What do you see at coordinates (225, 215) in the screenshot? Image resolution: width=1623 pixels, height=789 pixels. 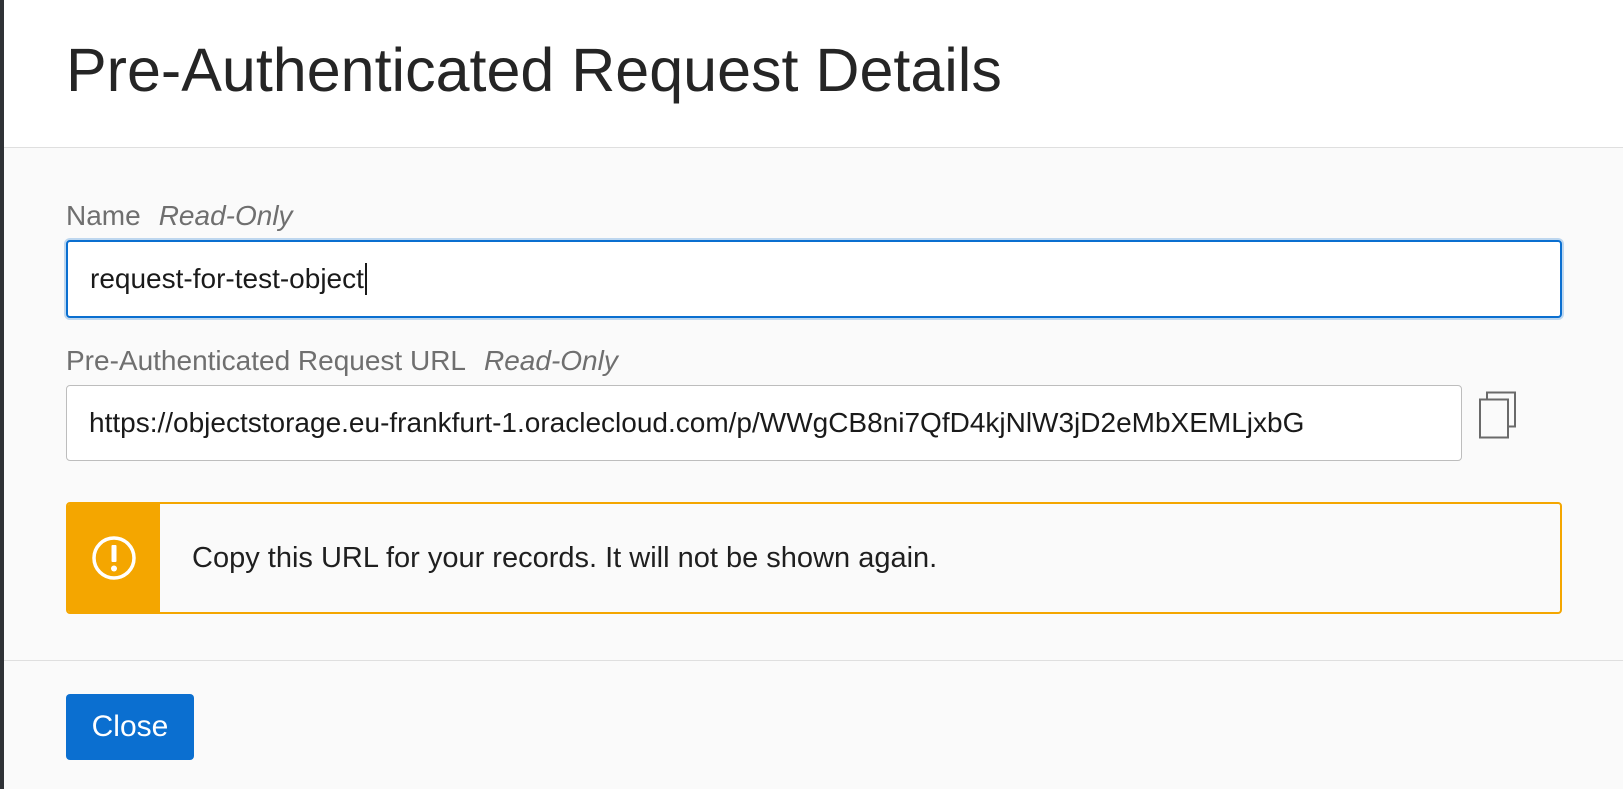 I see `name-readonly-tag: Read-Only` at bounding box center [225, 215].